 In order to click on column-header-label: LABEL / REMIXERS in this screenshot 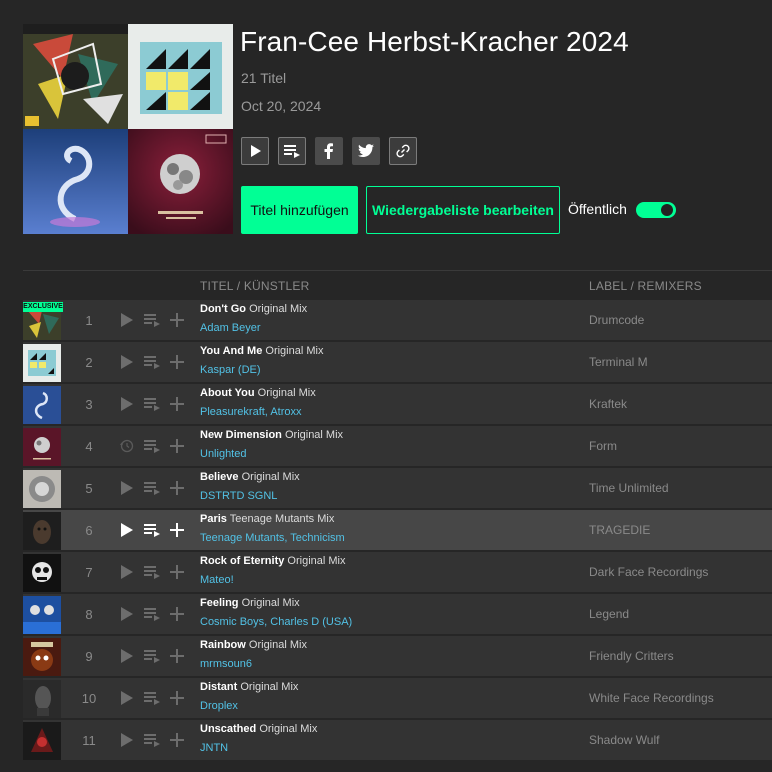, I will do `click(645, 286)`.